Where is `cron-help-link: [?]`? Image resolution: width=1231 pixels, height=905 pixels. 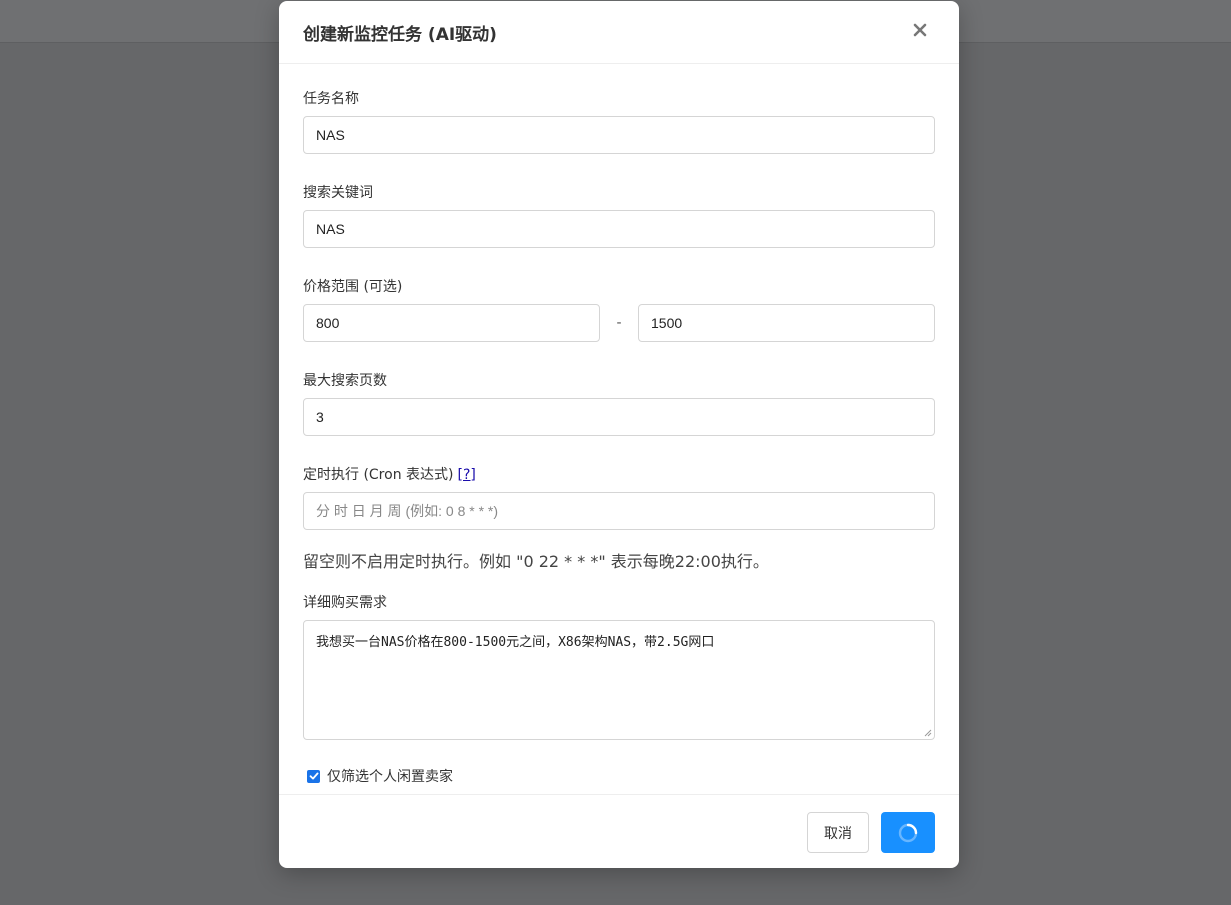
cron-help-link: [?] is located at coordinates (467, 475).